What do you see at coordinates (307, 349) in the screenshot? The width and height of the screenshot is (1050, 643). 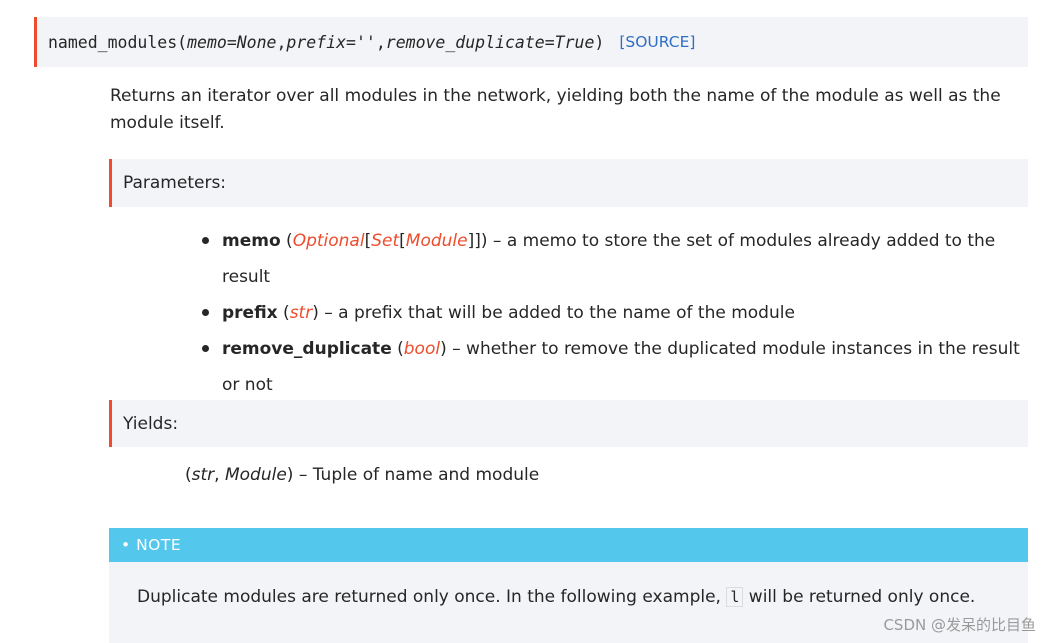 I see `param-name: remove_duplicate` at bounding box center [307, 349].